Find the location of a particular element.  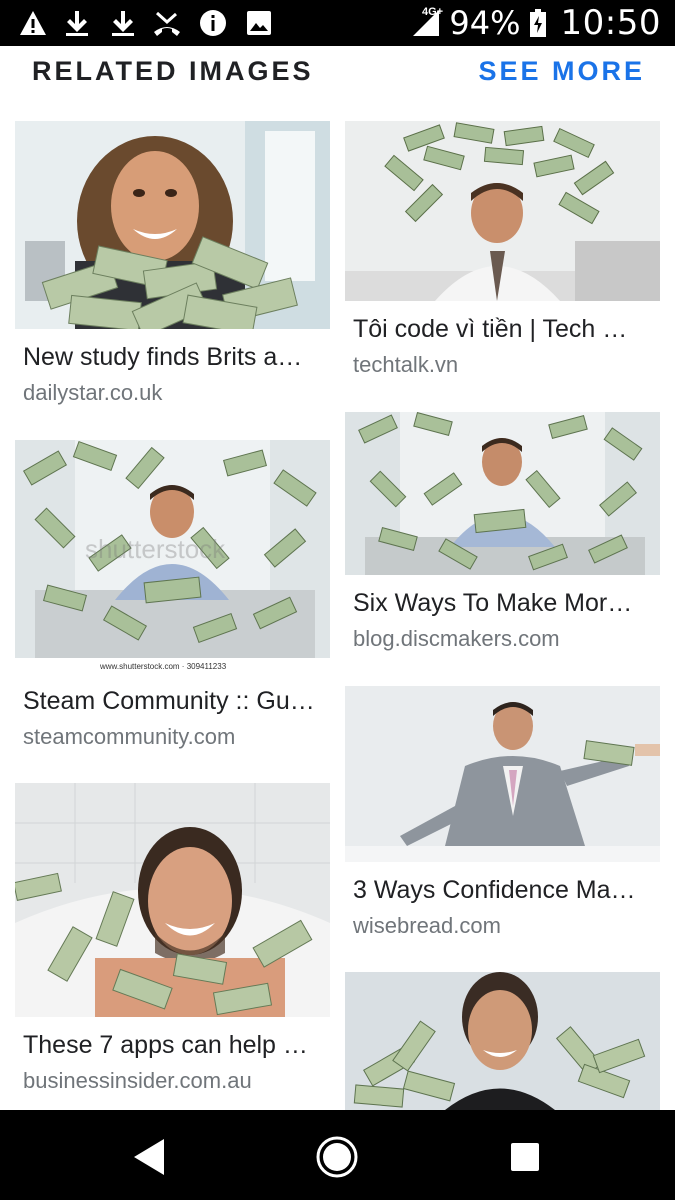

image-icon is located at coordinates (259, 23).